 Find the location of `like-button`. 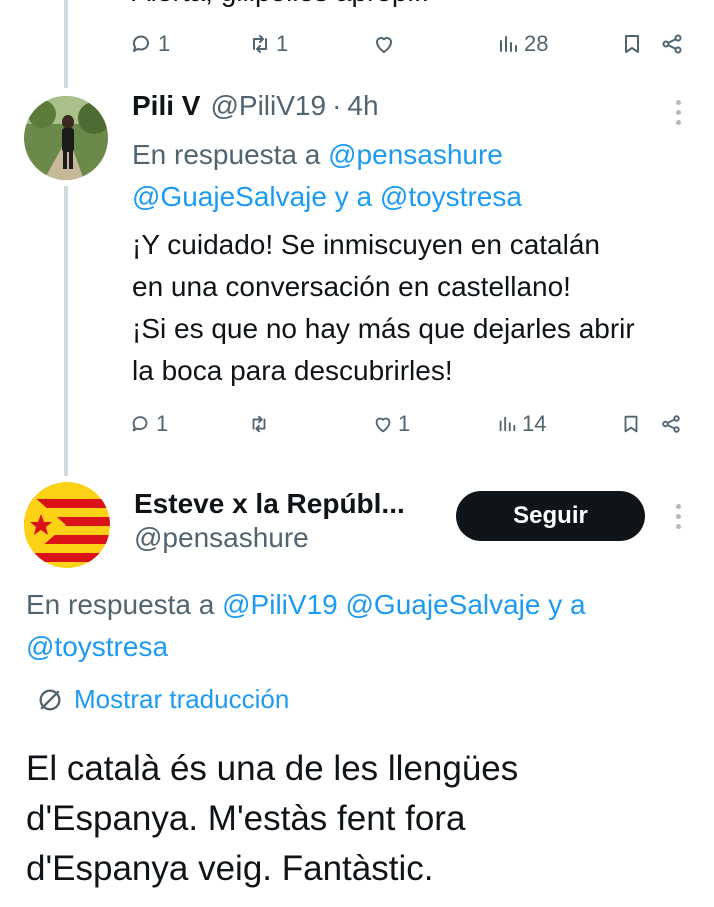

like-button is located at coordinates (386, 44).